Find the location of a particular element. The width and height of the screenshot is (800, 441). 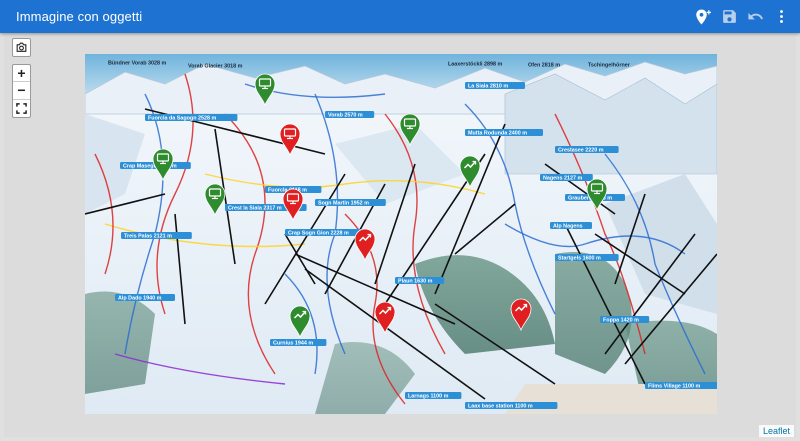

svg-text: Fuorcla da Sagogn 2528 m is located at coordinates (182, 119).